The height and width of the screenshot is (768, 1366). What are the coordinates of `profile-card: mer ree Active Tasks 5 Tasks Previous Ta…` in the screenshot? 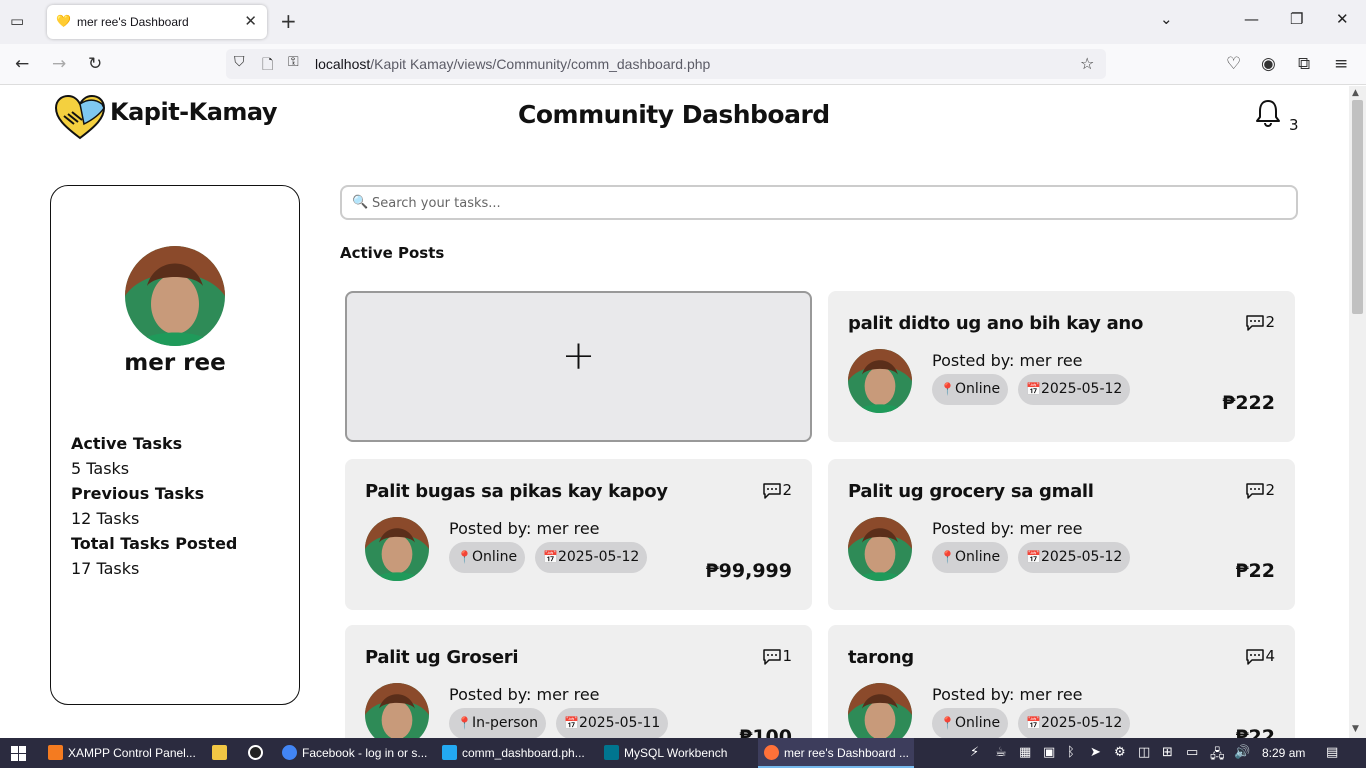 It's located at (175, 445).